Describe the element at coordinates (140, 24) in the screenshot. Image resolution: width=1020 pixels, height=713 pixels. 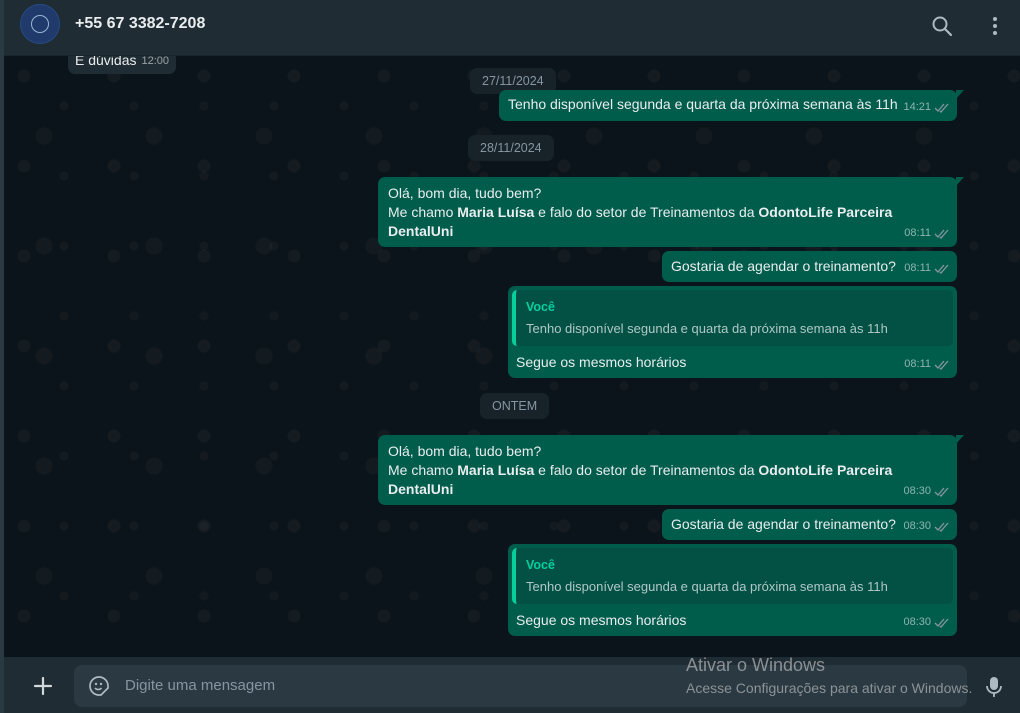
I see `contact-name: +55 67 3382-7208` at that location.